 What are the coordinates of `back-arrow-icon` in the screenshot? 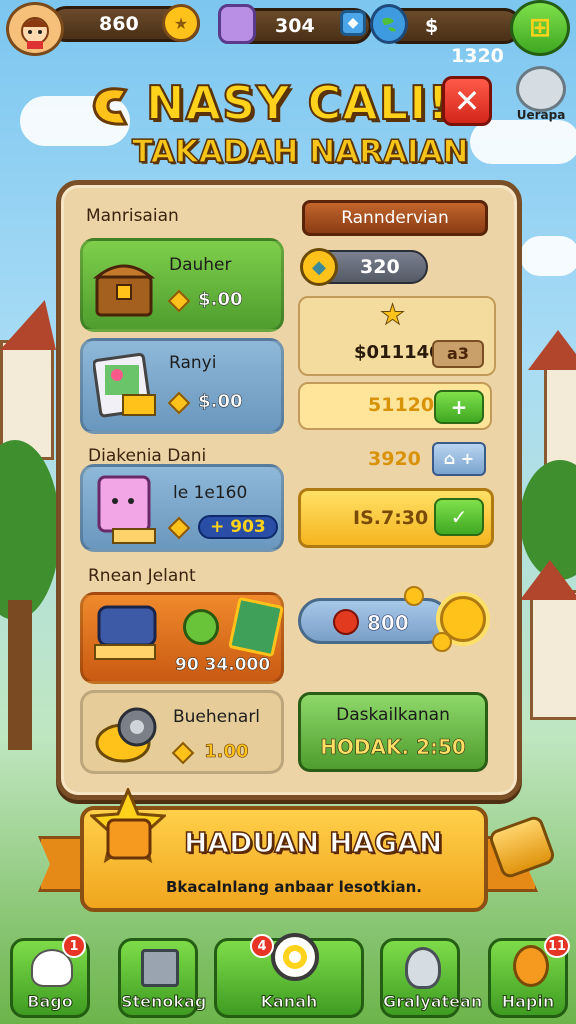 It's located at (112, 107).